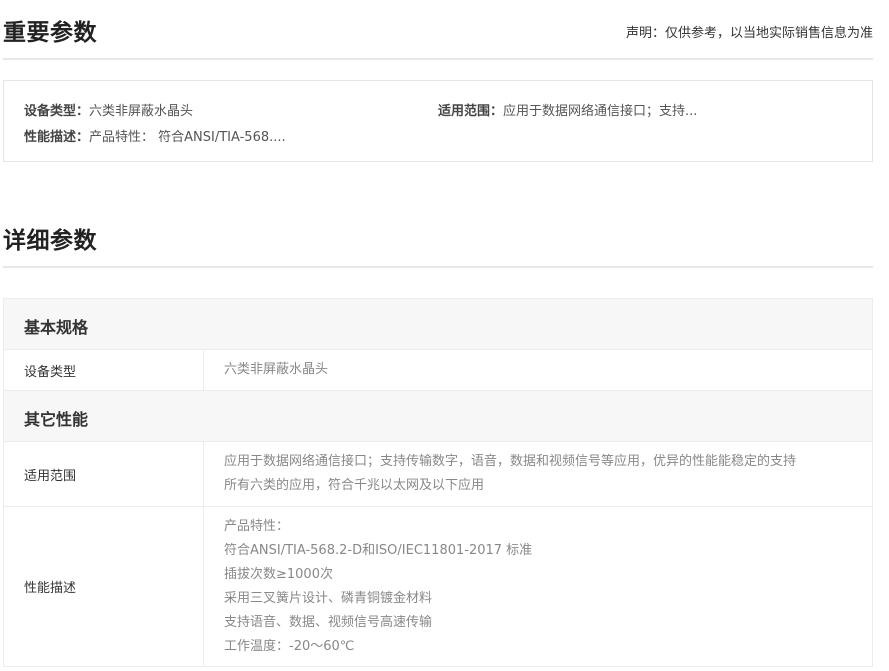  I want to click on row-value-line: 工作温度：-20～60℃, so click(289, 646).